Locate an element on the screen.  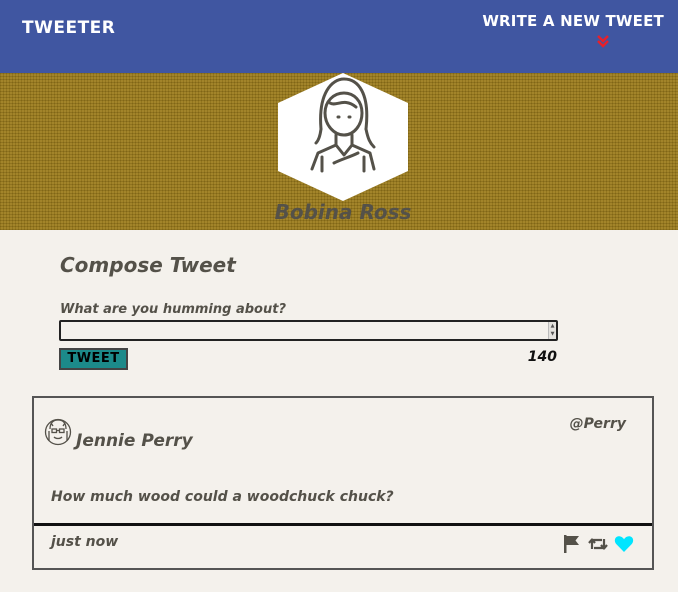
woman-avatar-icon is located at coordinates (343, 137).